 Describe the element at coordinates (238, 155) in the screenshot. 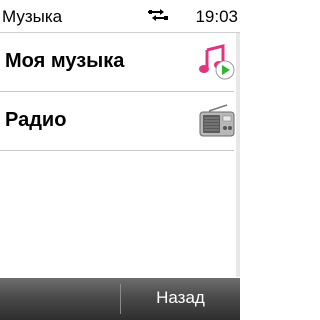

I see `scrollbar` at that location.